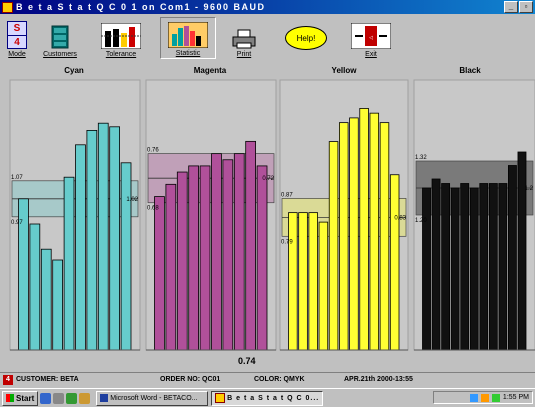  I want to click on system-tray: 1:55 PM, so click(483, 397).